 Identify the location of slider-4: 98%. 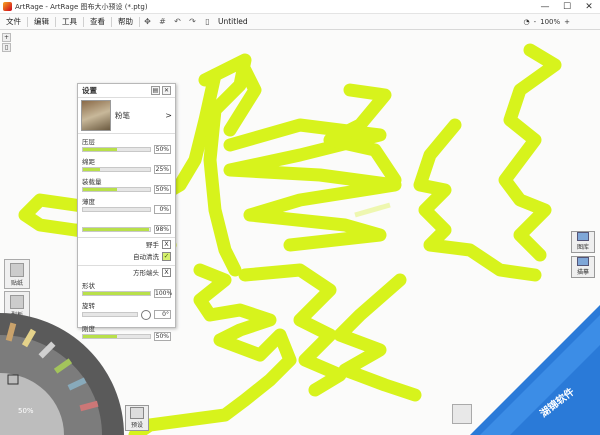
(126, 224).